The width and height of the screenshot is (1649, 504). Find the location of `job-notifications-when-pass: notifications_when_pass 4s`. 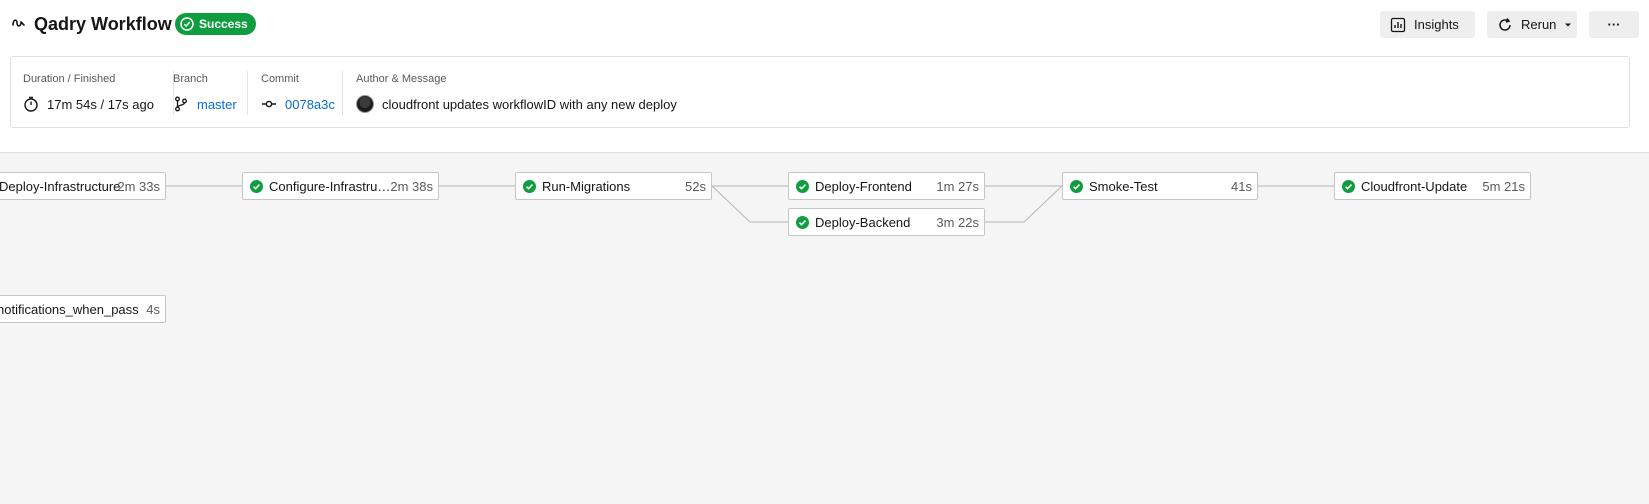

job-notifications-when-pass: notifications_when_pass 4s is located at coordinates (83, 309).